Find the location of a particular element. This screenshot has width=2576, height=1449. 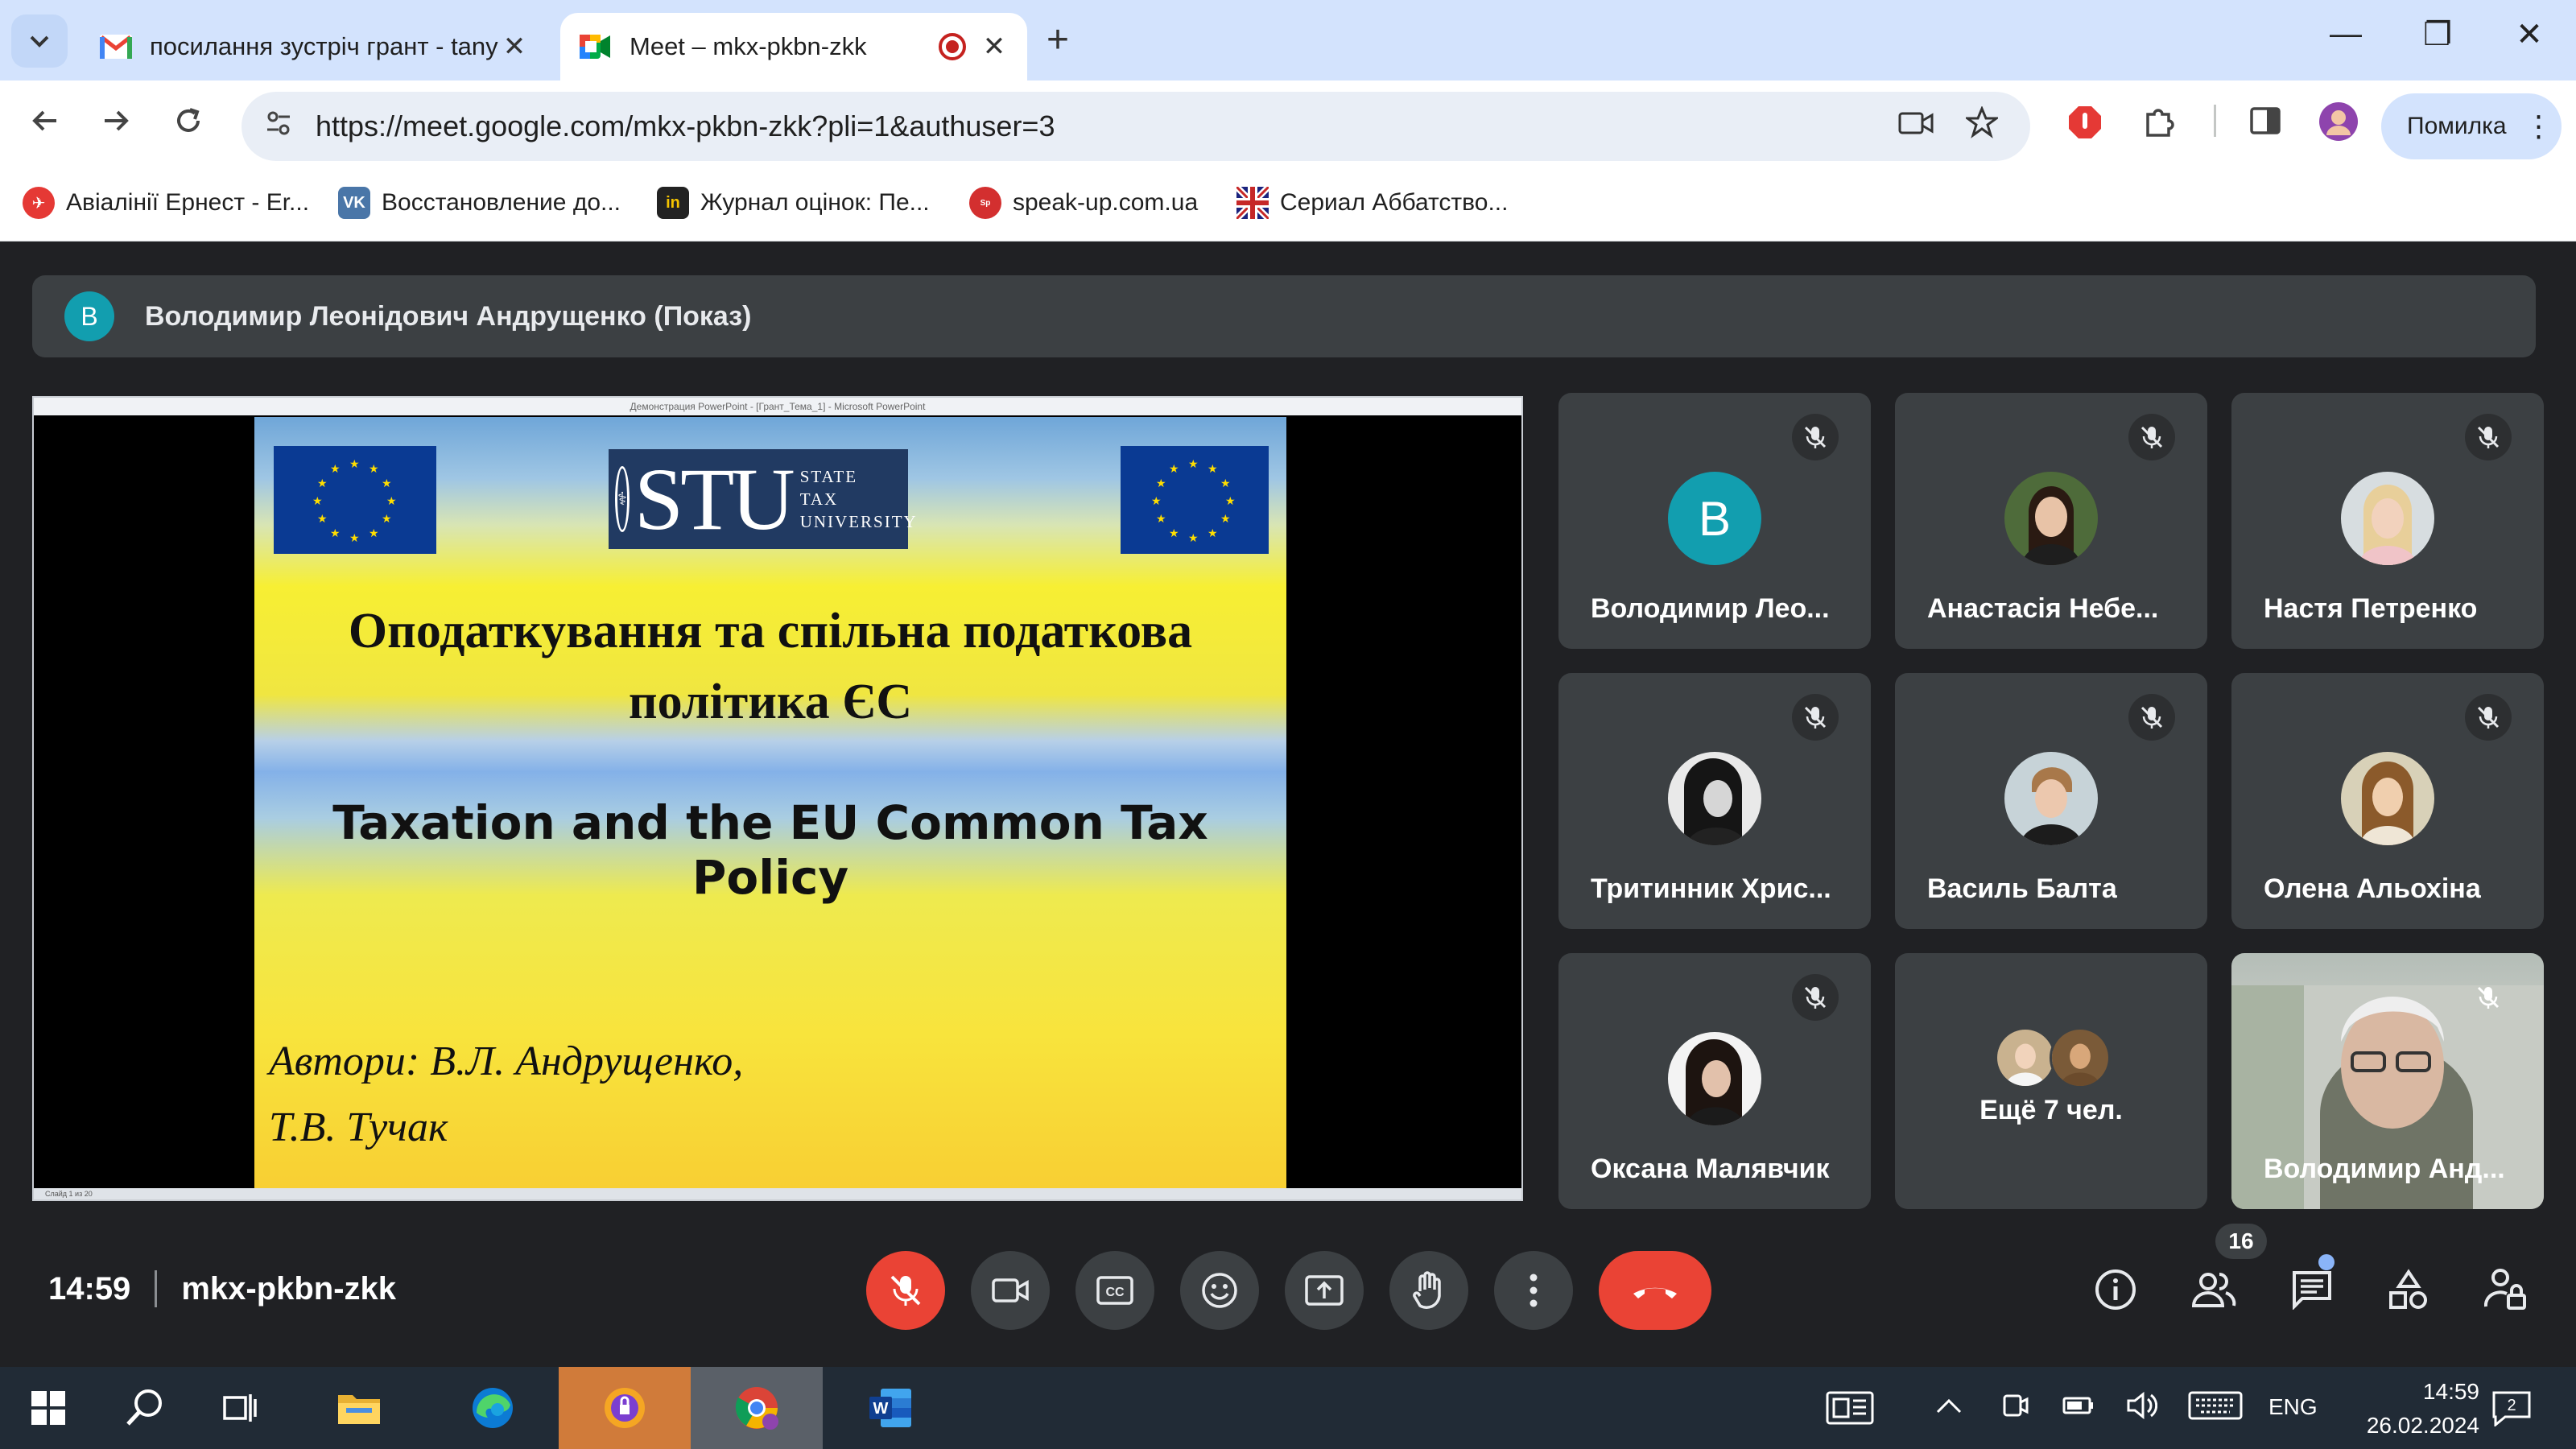

vpn-app-button is located at coordinates (625, 1408).